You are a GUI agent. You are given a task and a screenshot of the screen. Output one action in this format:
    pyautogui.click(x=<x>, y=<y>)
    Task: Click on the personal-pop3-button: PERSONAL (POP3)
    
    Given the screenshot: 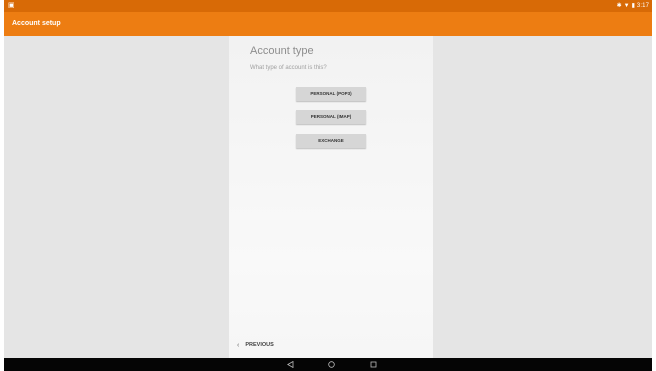 What is the action you would take?
    pyautogui.click(x=331, y=94)
    